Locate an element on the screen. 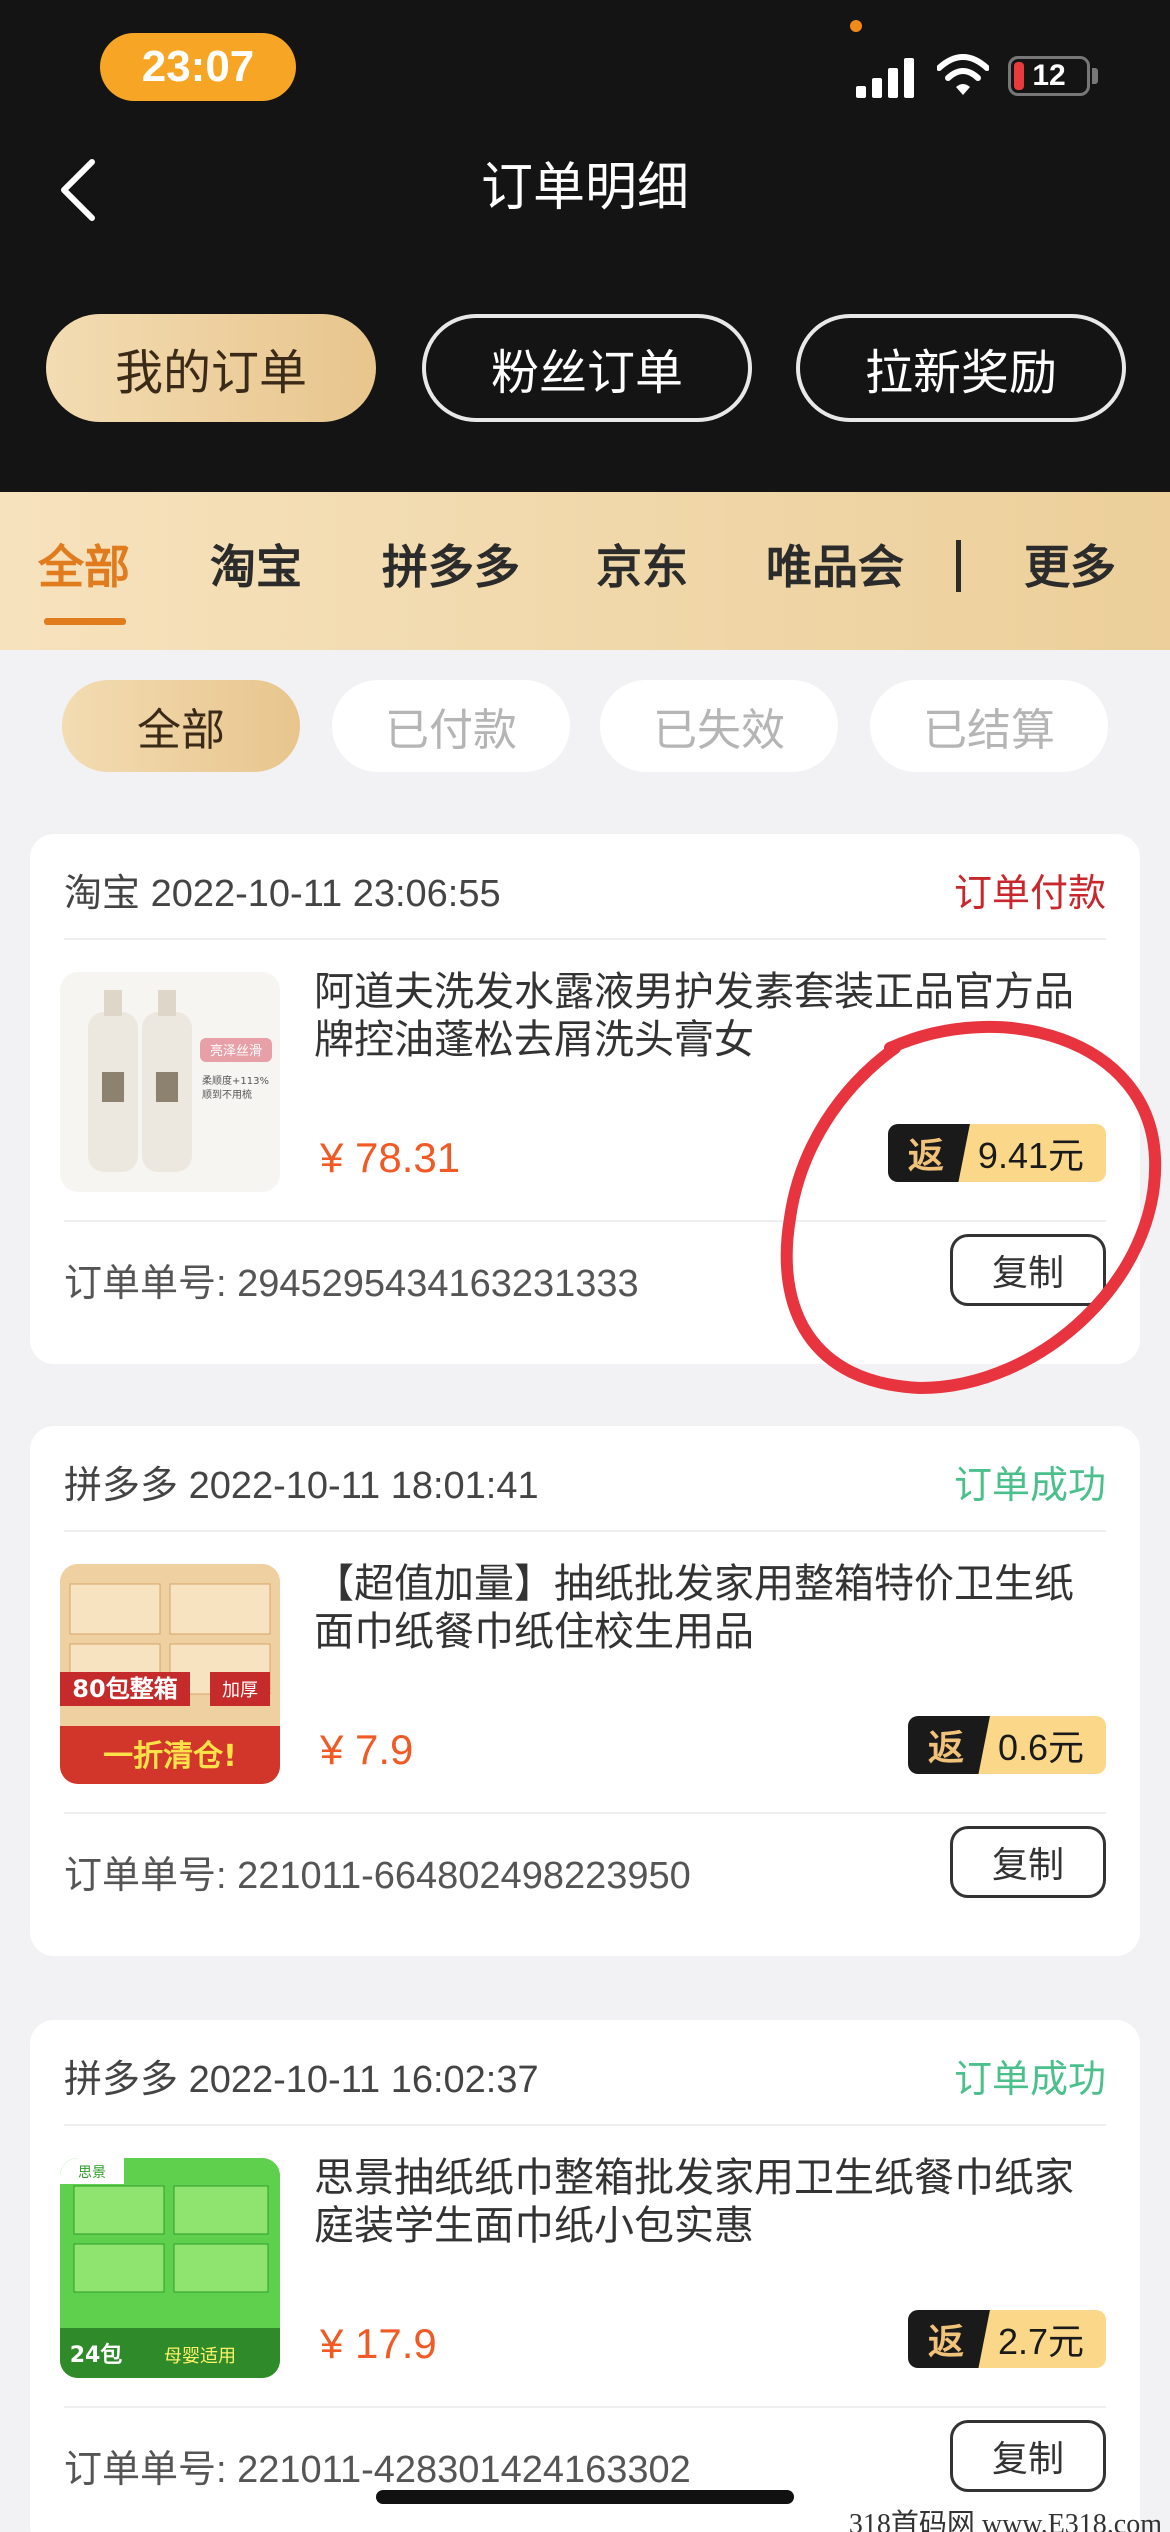  segment-fan-orders: 粉丝订单 is located at coordinates (587, 368).